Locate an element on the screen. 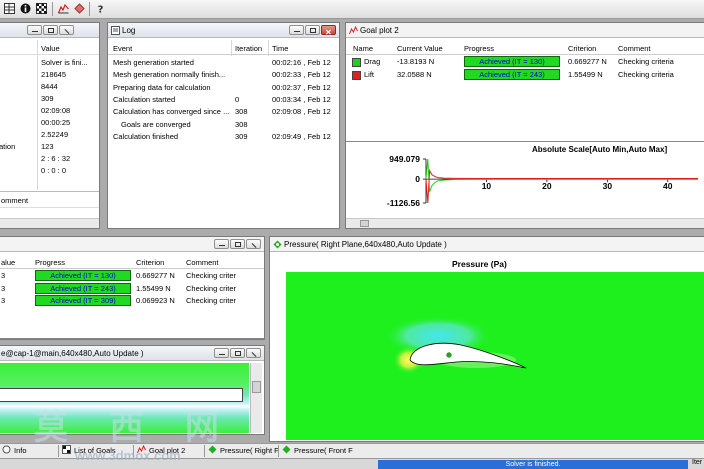 Image resolution: width=704 pixels, height=469 pixels. list-icon is located at coordinates (66, 449).